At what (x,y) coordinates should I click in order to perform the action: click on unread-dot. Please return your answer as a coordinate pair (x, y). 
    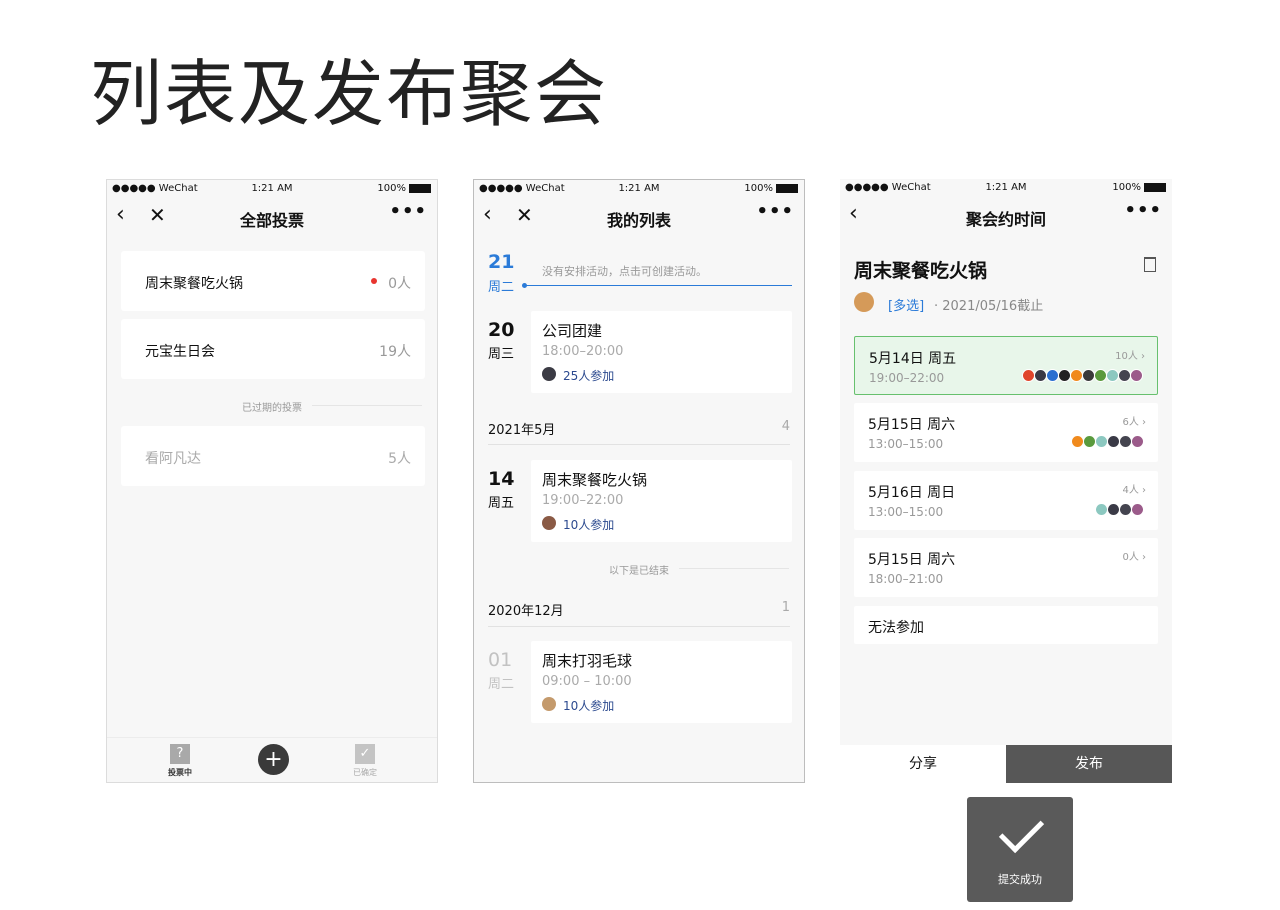
    Looking at the image, I should click on (374, 281).